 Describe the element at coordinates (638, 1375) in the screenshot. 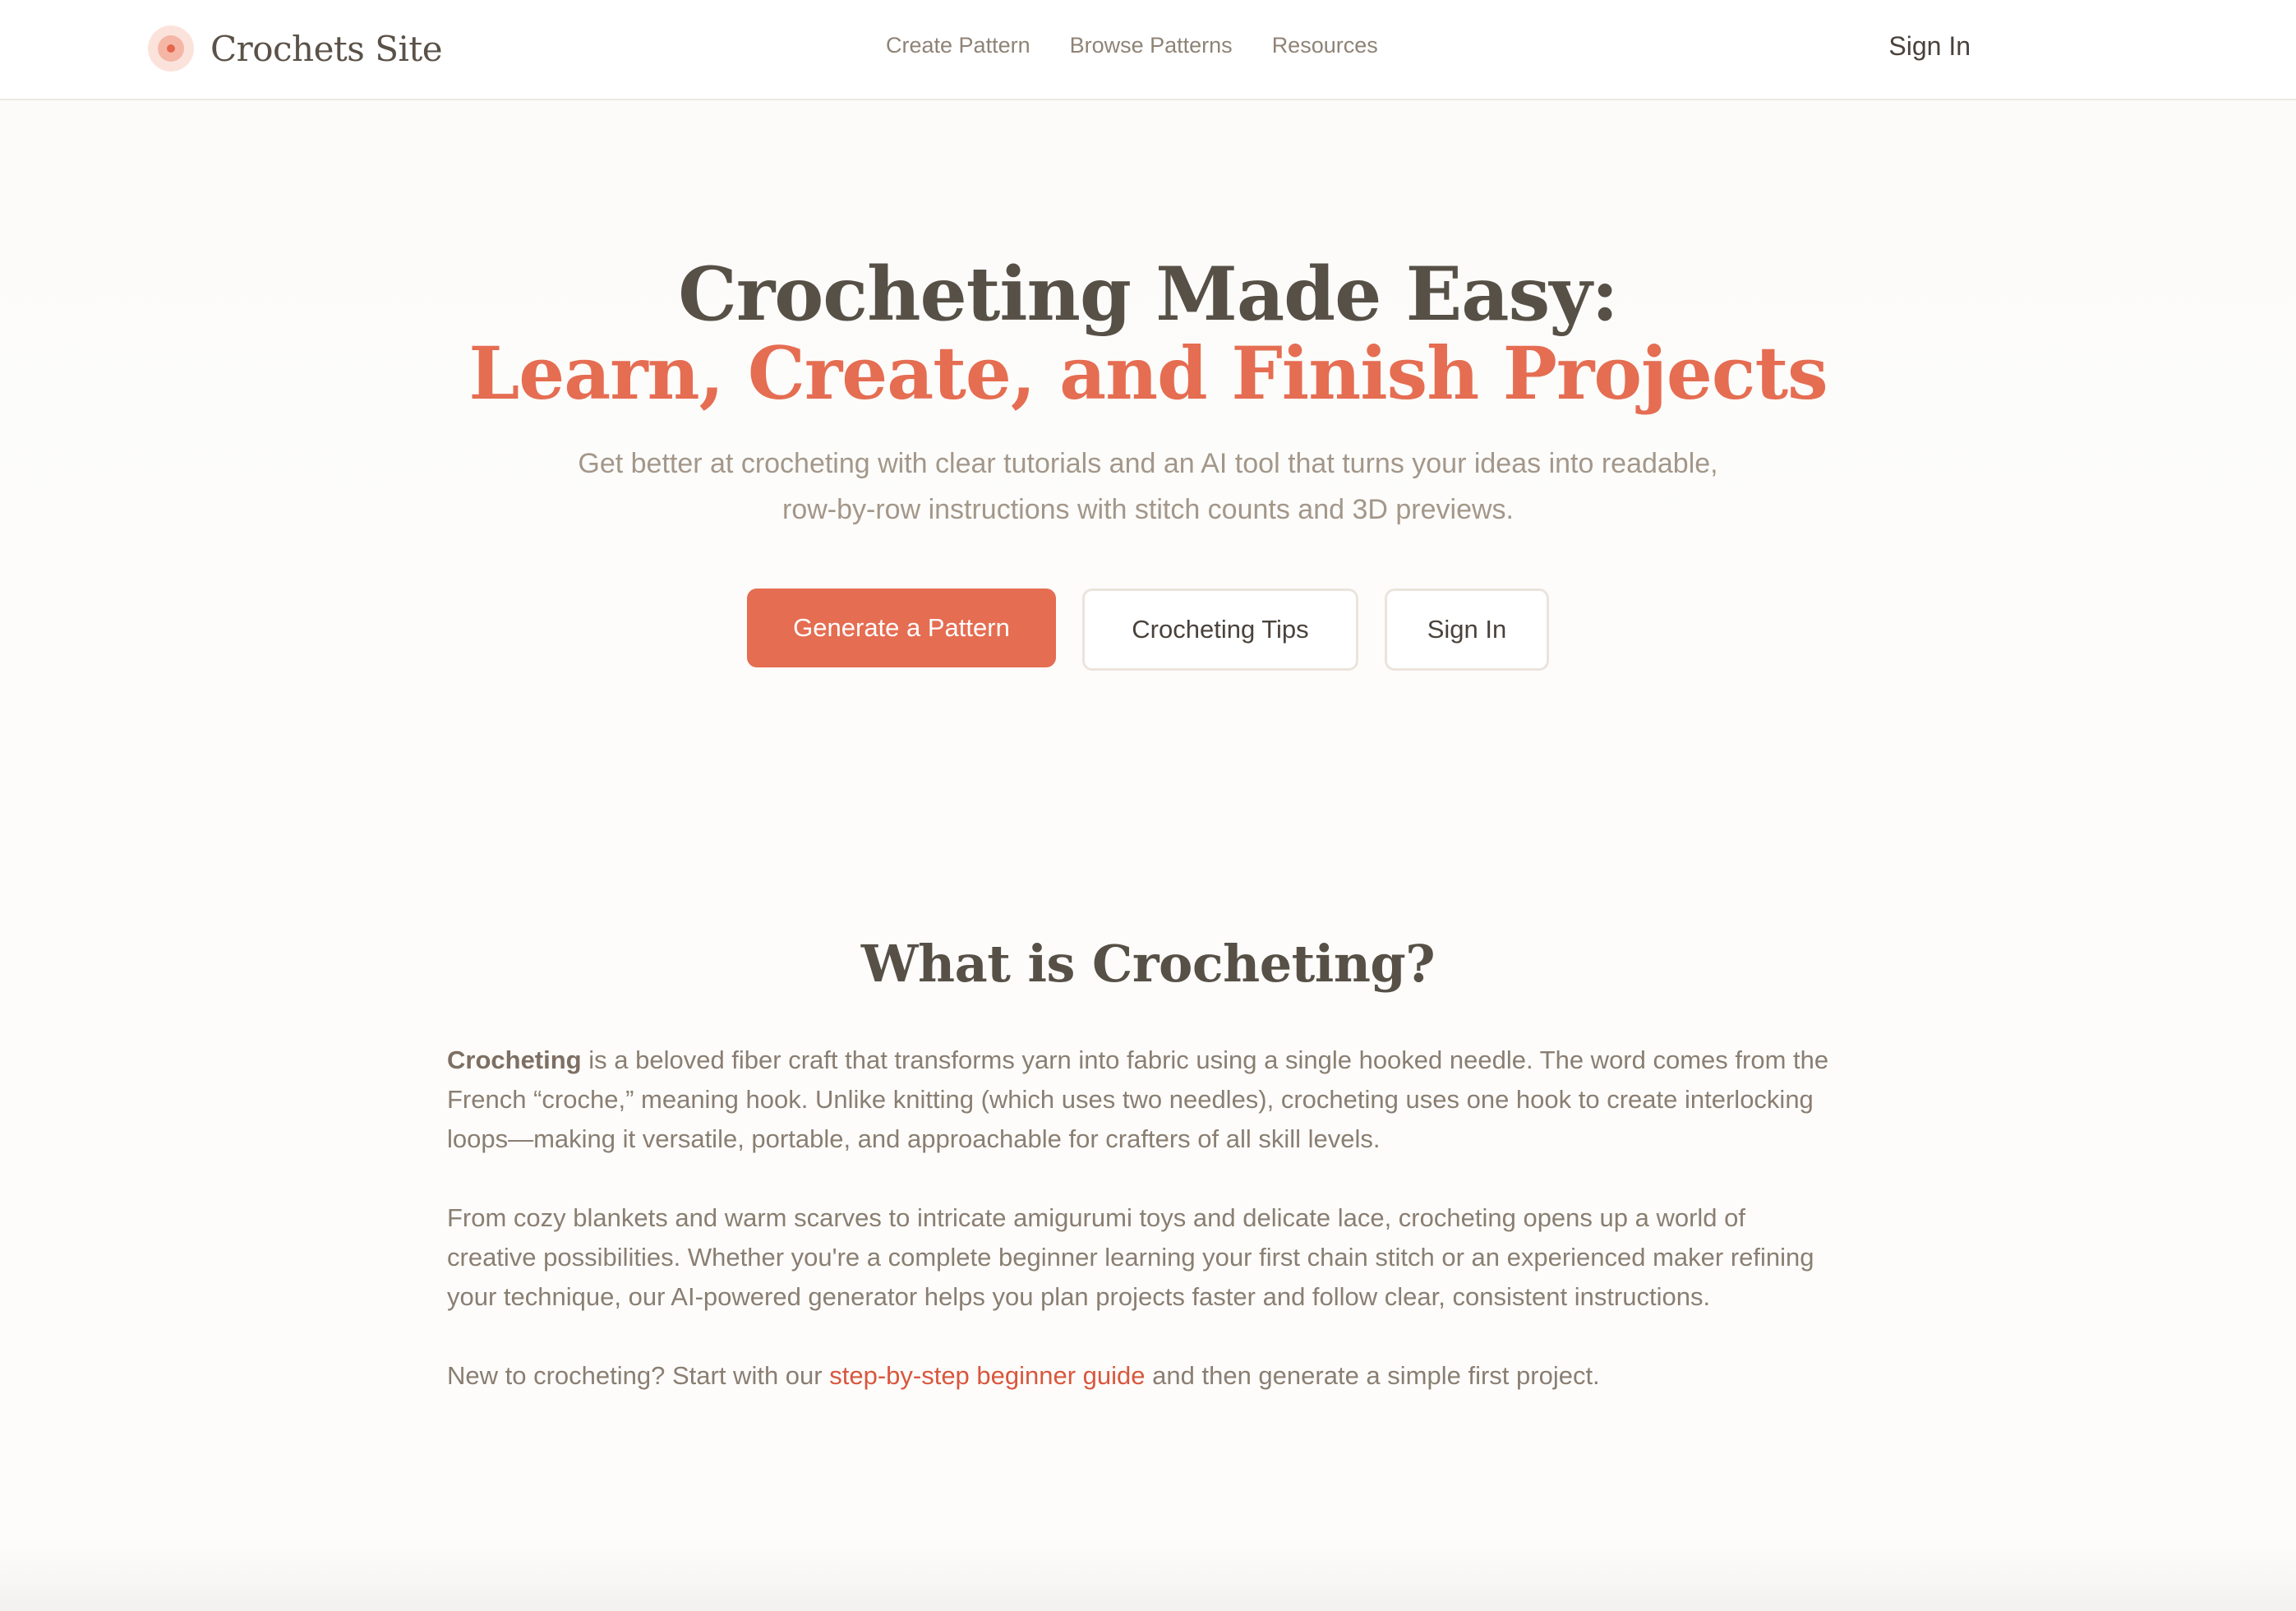

I see `beginner-text-before: New to crocheting? Start with our` at that location.